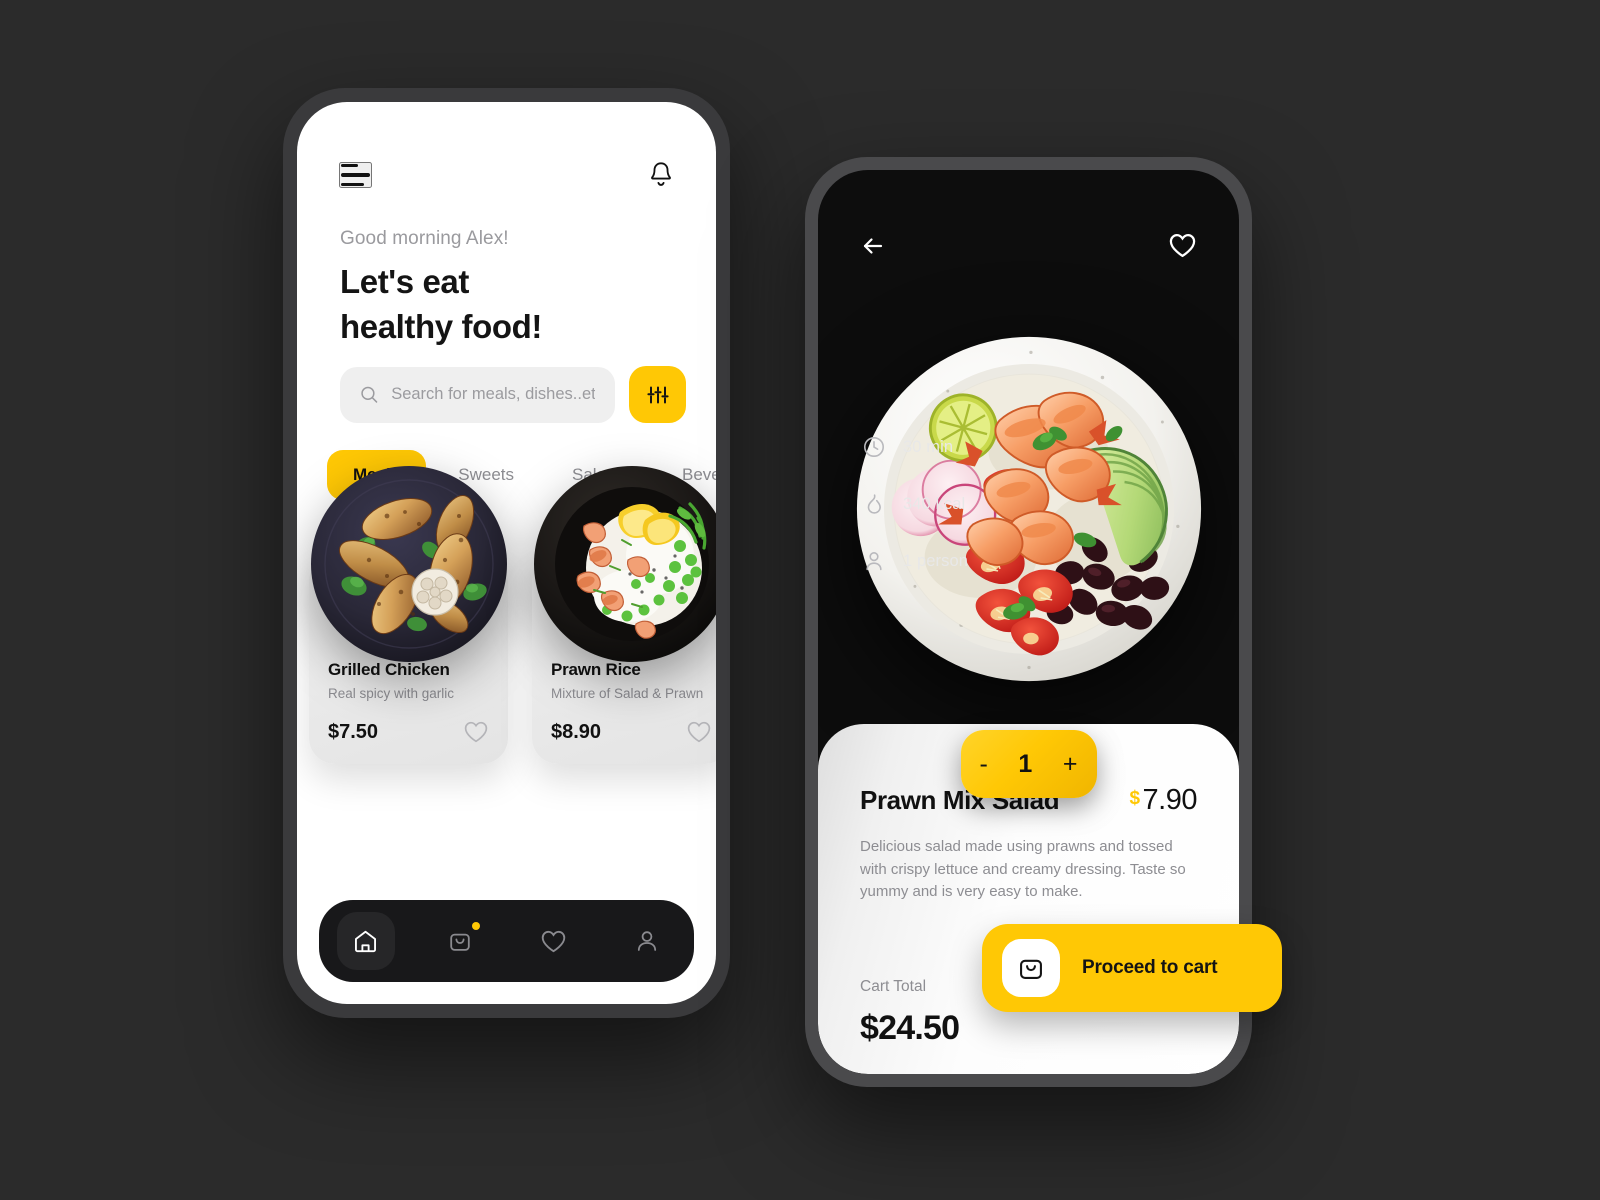 The width and height of the screenshot is (1600, 1200). What do you see at coordinates (404, 281) in the screenshot?
I see `headline-line-1: Let's eat` at bounding box center [404, 281].